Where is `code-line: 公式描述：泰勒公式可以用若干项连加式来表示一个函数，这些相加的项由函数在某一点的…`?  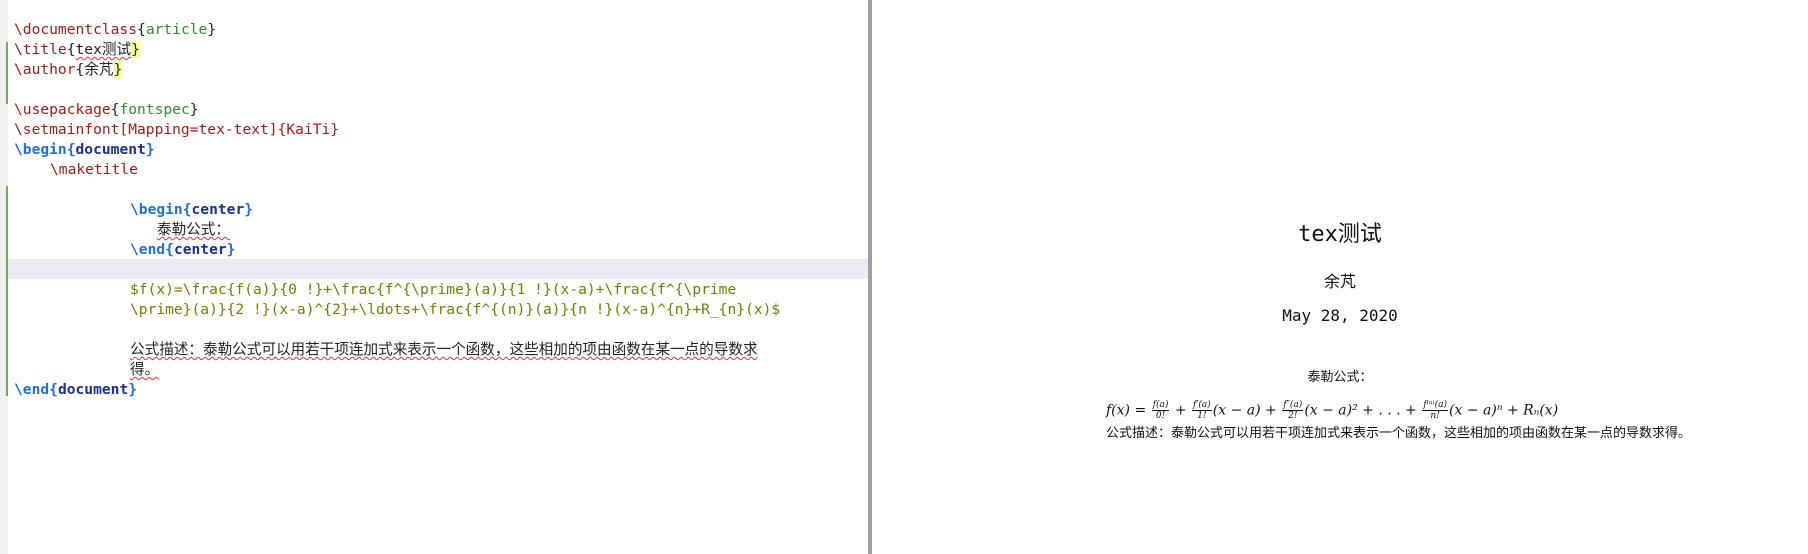
code-line: 公式描述：泰勒公式可以用若干项连加式来表示一个函数，这些相加的项由函数在某一点的… is located at coordinates (444, 350).